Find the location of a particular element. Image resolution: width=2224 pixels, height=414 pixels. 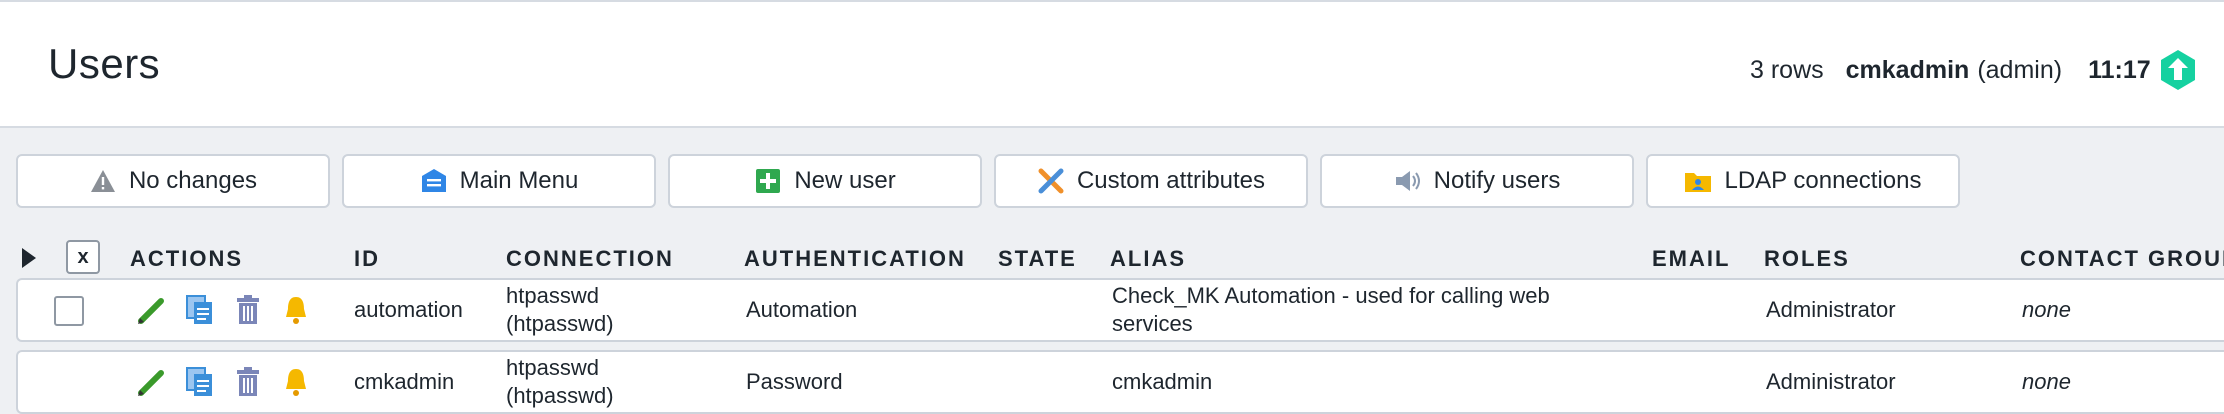

new-user-label: New user is located at coordinates (845, 180).